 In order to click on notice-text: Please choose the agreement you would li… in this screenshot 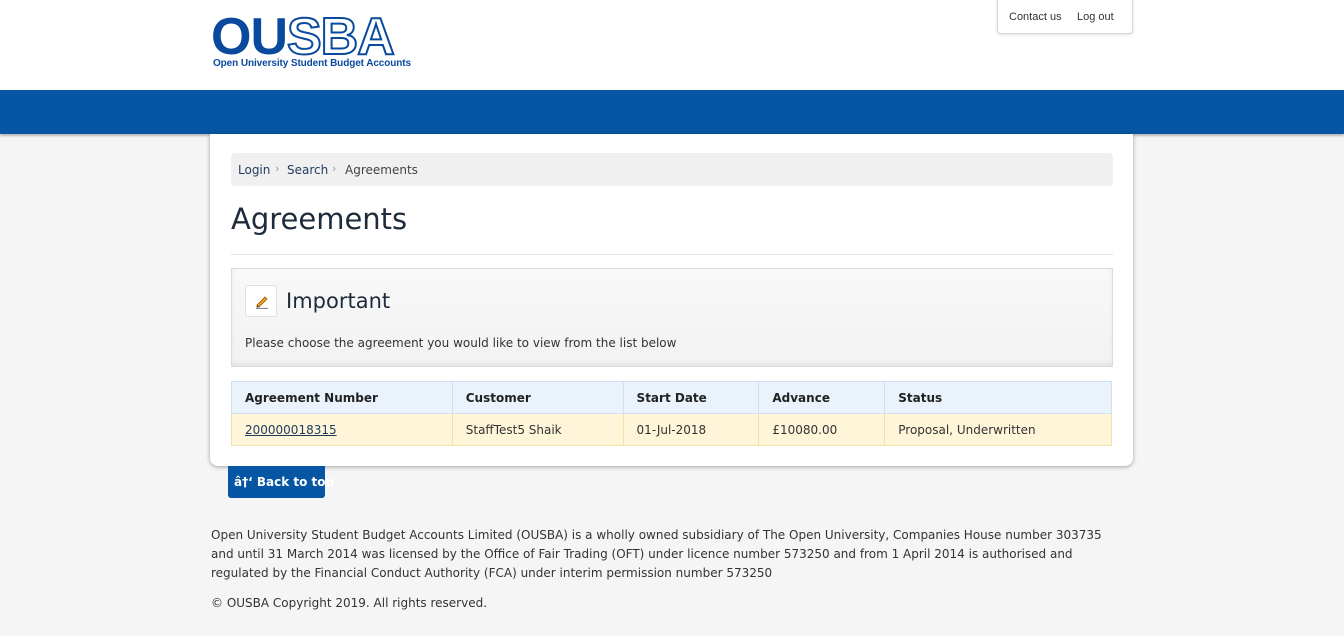, I will do `click(461, 343)`.